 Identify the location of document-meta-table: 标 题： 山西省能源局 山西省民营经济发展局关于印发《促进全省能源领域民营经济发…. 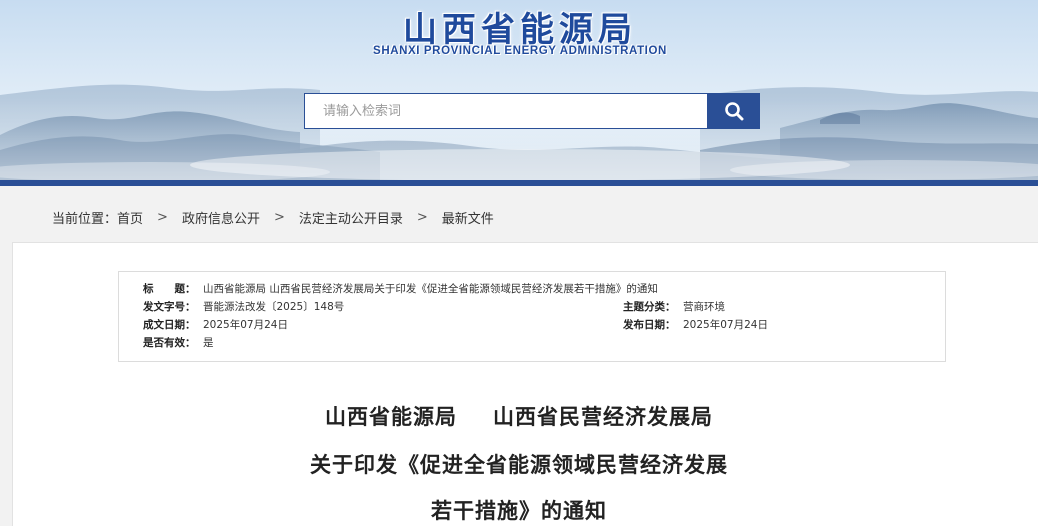
(532, 316).